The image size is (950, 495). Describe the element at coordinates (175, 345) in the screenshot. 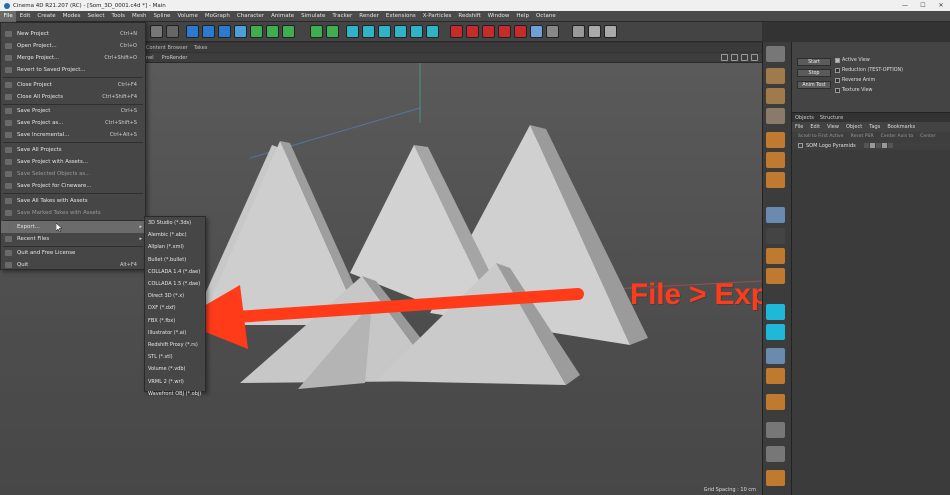

I see `export-redshift-proxy: Redshift Proxy (*.rs)` at that location.